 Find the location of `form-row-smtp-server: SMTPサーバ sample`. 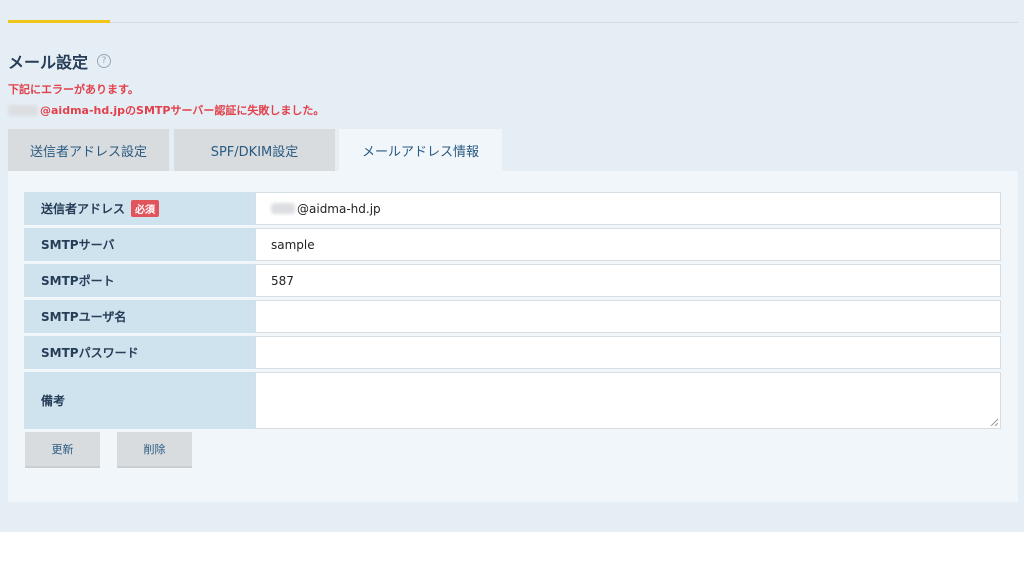

form-row-smtp-server: SMTPサーバ sample is located at coordinates (512, 244).